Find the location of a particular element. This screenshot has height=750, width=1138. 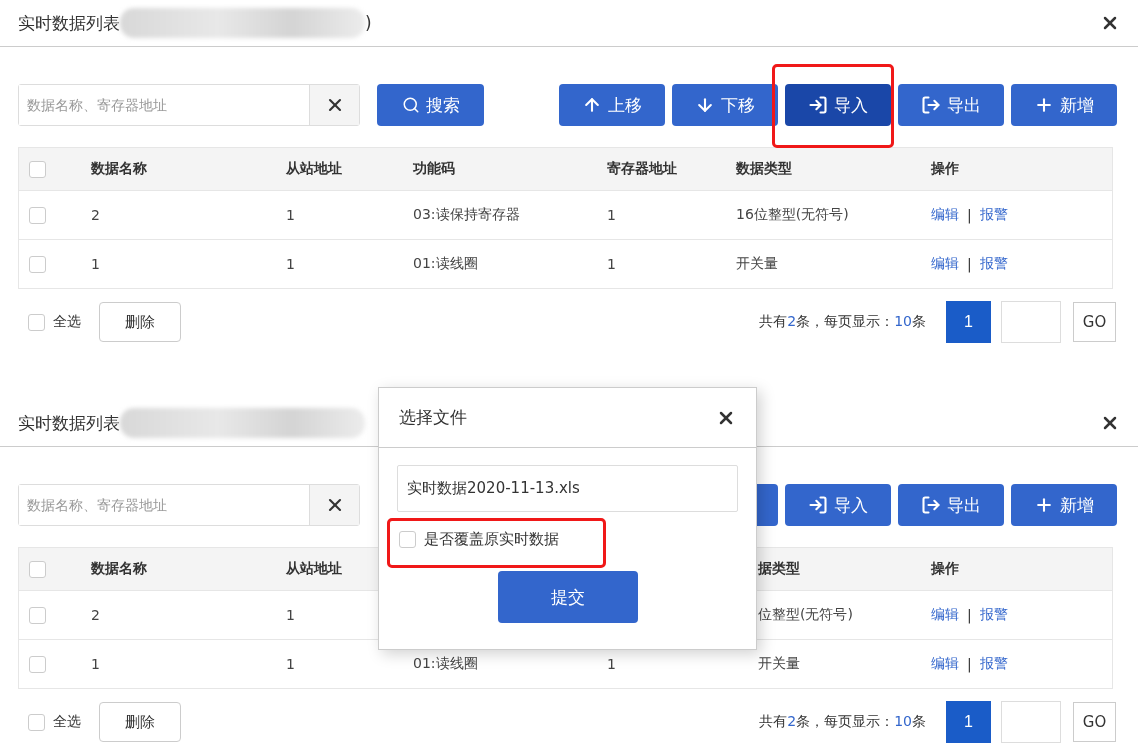

table-cell-text: 03:读保持寄存器 is located at coordinates (467, 215).